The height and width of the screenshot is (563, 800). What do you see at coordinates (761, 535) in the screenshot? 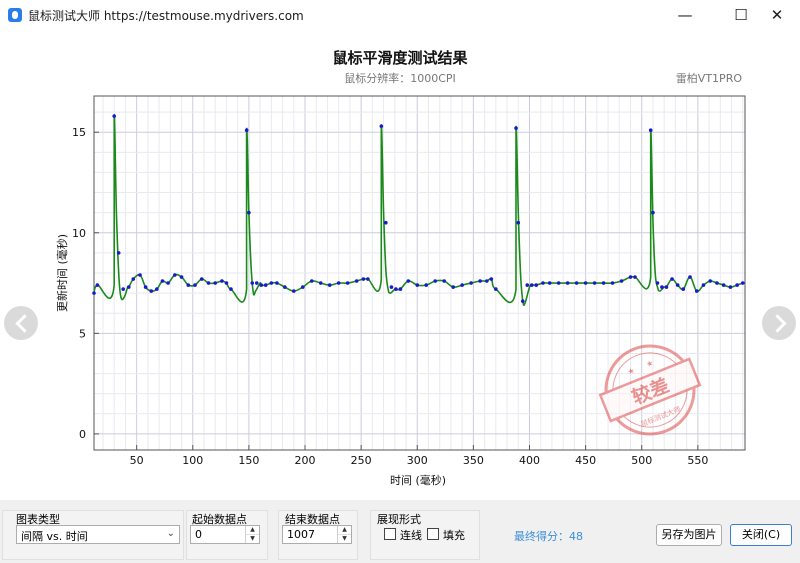
I see `close-button: 关闭(C)` at bounding box center [761, 535].